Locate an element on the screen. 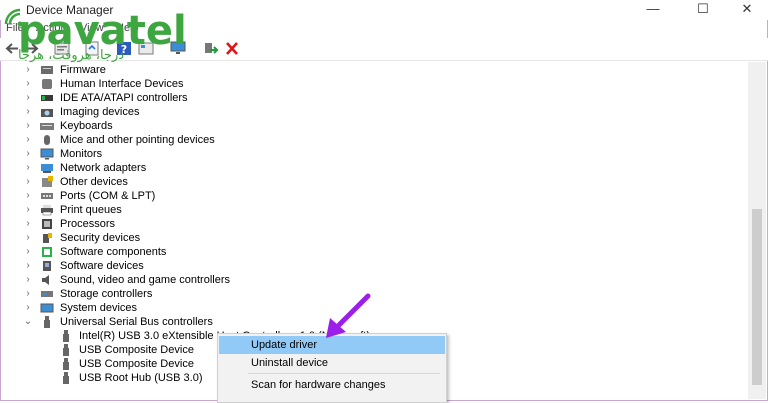 Image resolution: width=768 pixels, height=403 pixels. tree-item-label: Keyboards is located at coordinates (86, 126).